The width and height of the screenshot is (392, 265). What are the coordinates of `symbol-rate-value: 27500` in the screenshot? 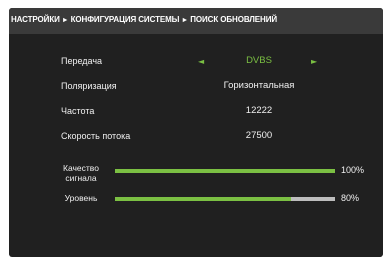 It's located at (259, 135).